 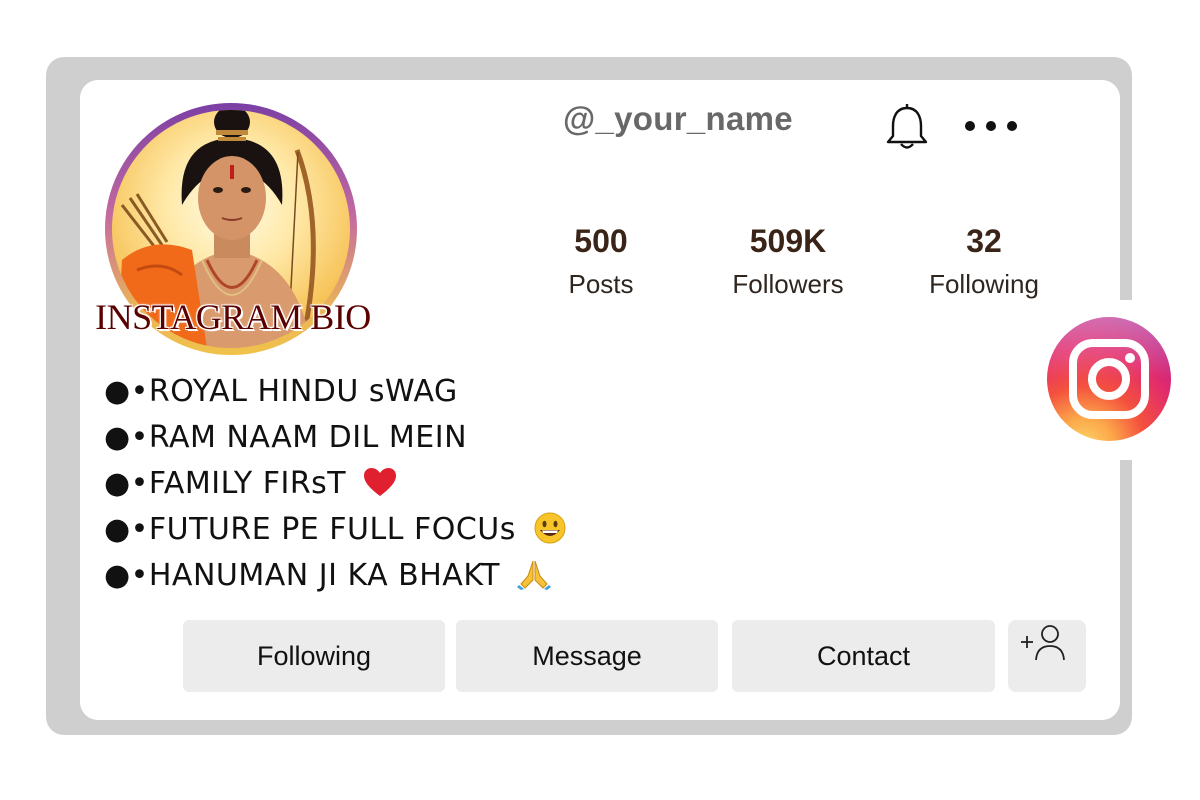 I want to click on bio-line-text: ●•FAMILY FIRsT, so click(x=225, y=483).